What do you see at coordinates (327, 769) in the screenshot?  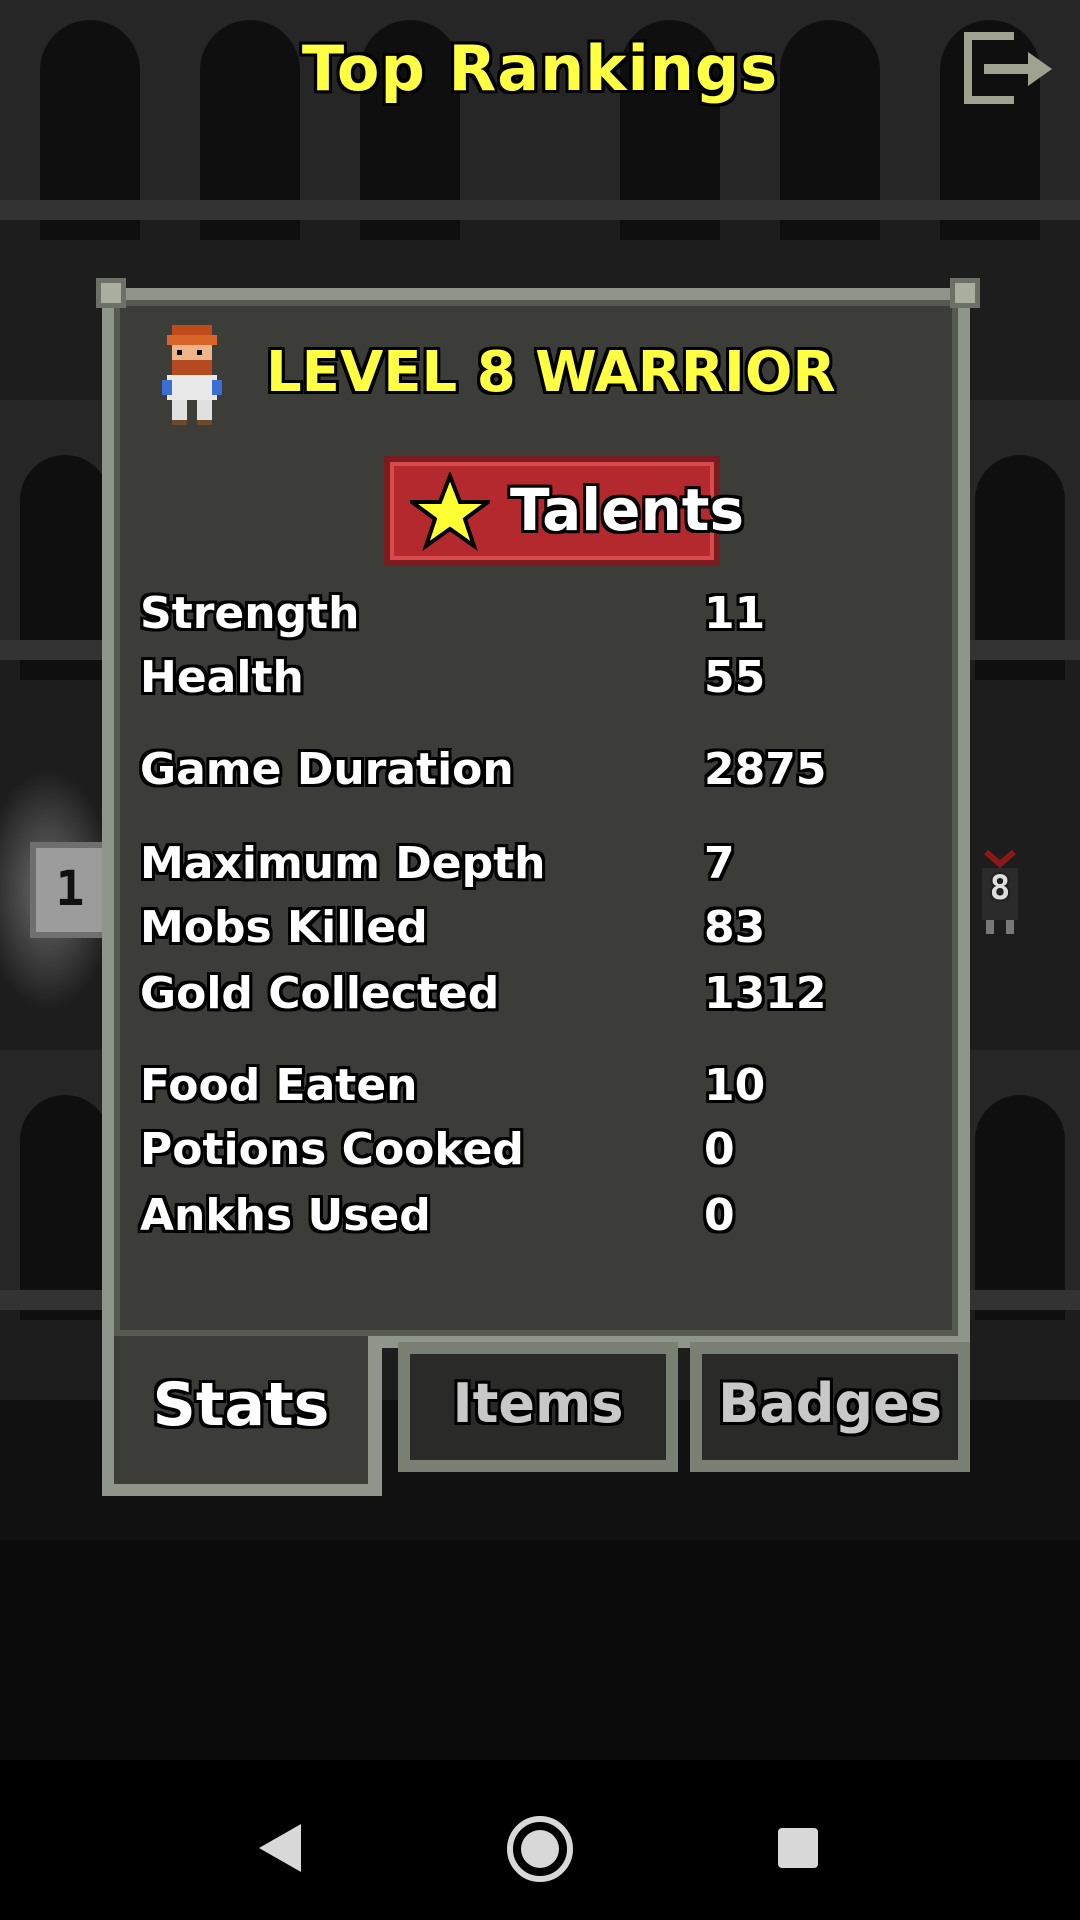 I see `stat-label: Game Duration` at bounding box center [327, 769].